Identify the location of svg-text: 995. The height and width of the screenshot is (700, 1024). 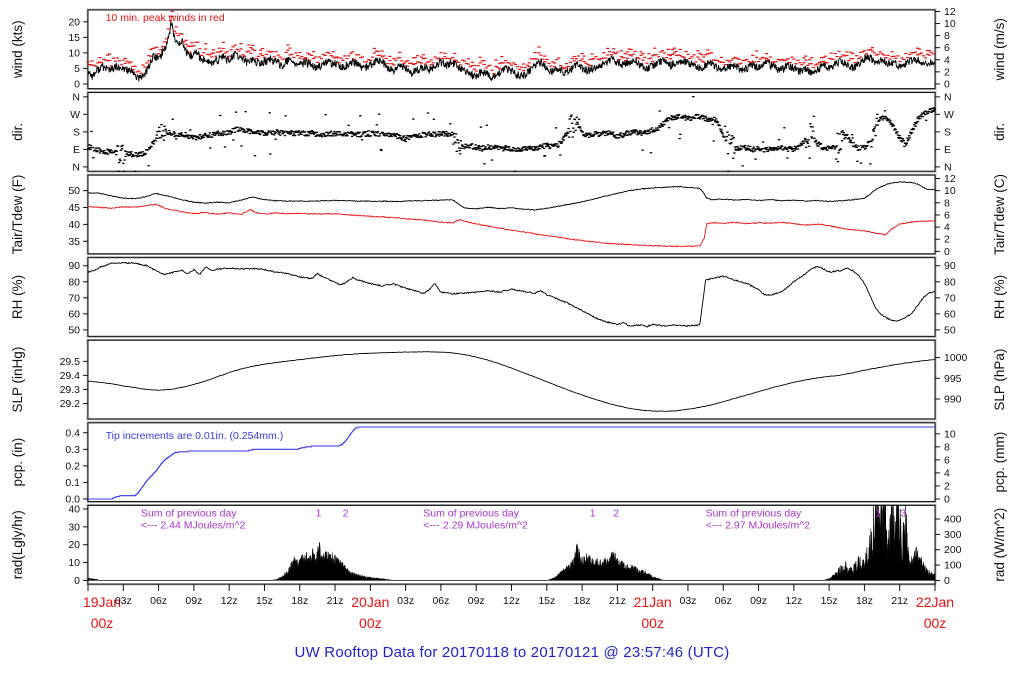
(953, 379).